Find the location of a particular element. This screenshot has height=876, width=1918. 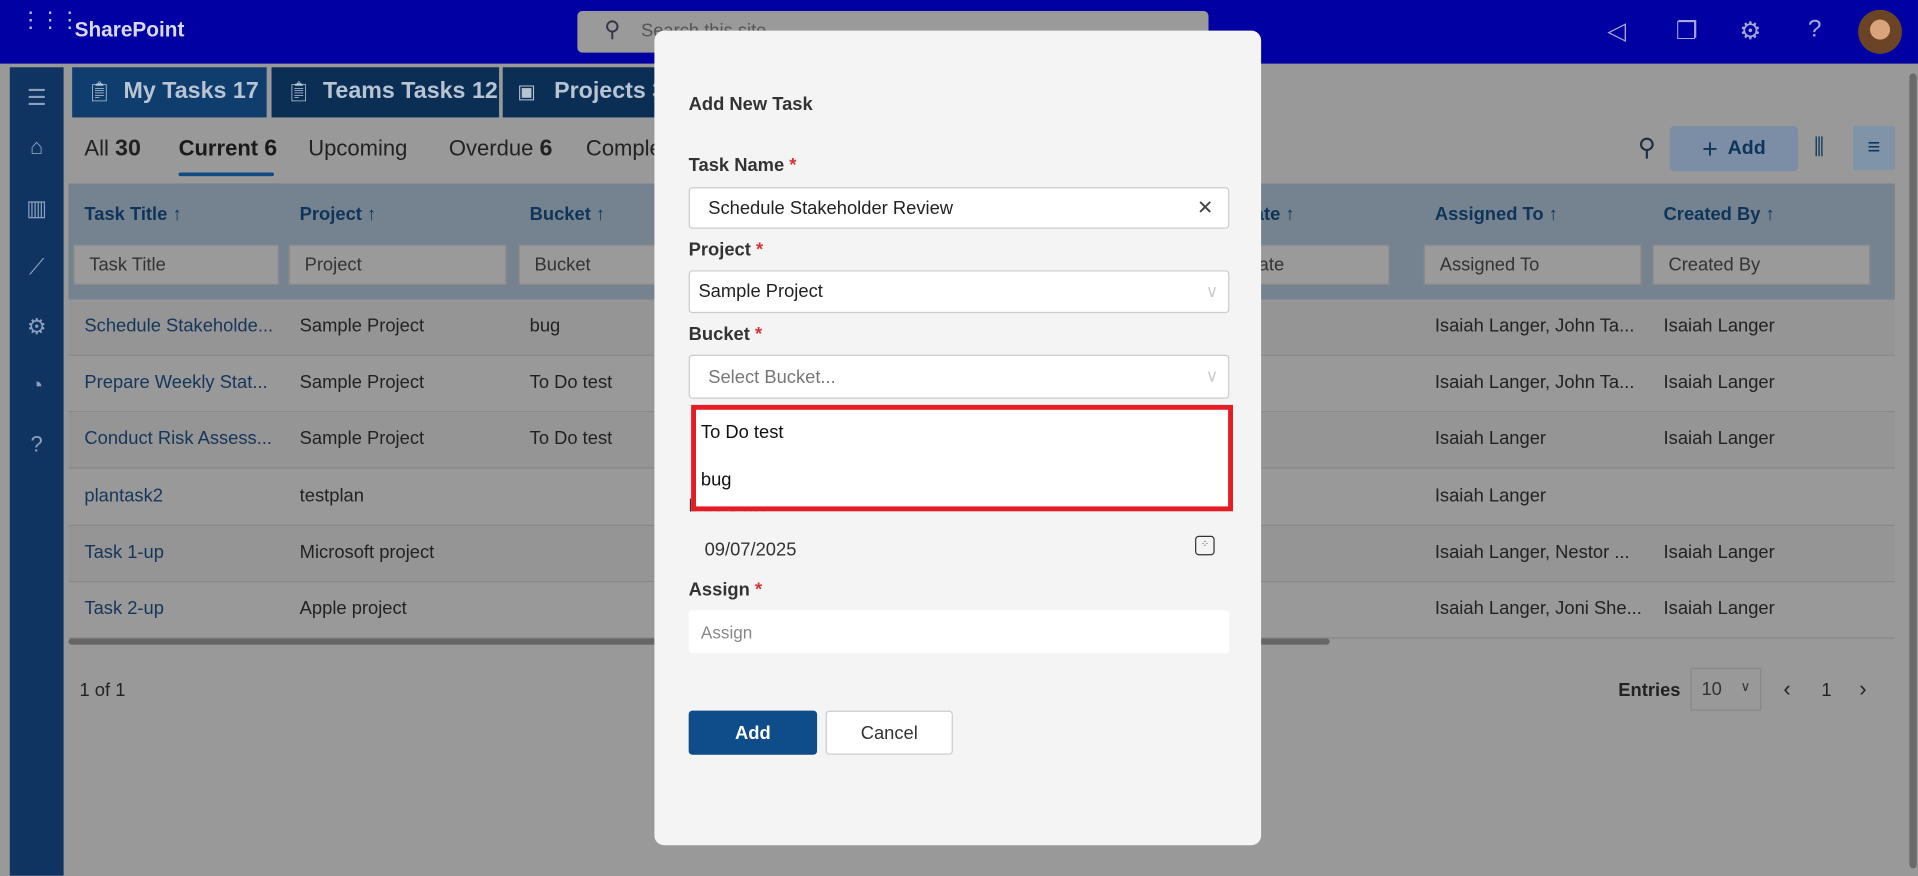

bucket-dropdown-list: To Do test bug is located at coordinates (962, 458).